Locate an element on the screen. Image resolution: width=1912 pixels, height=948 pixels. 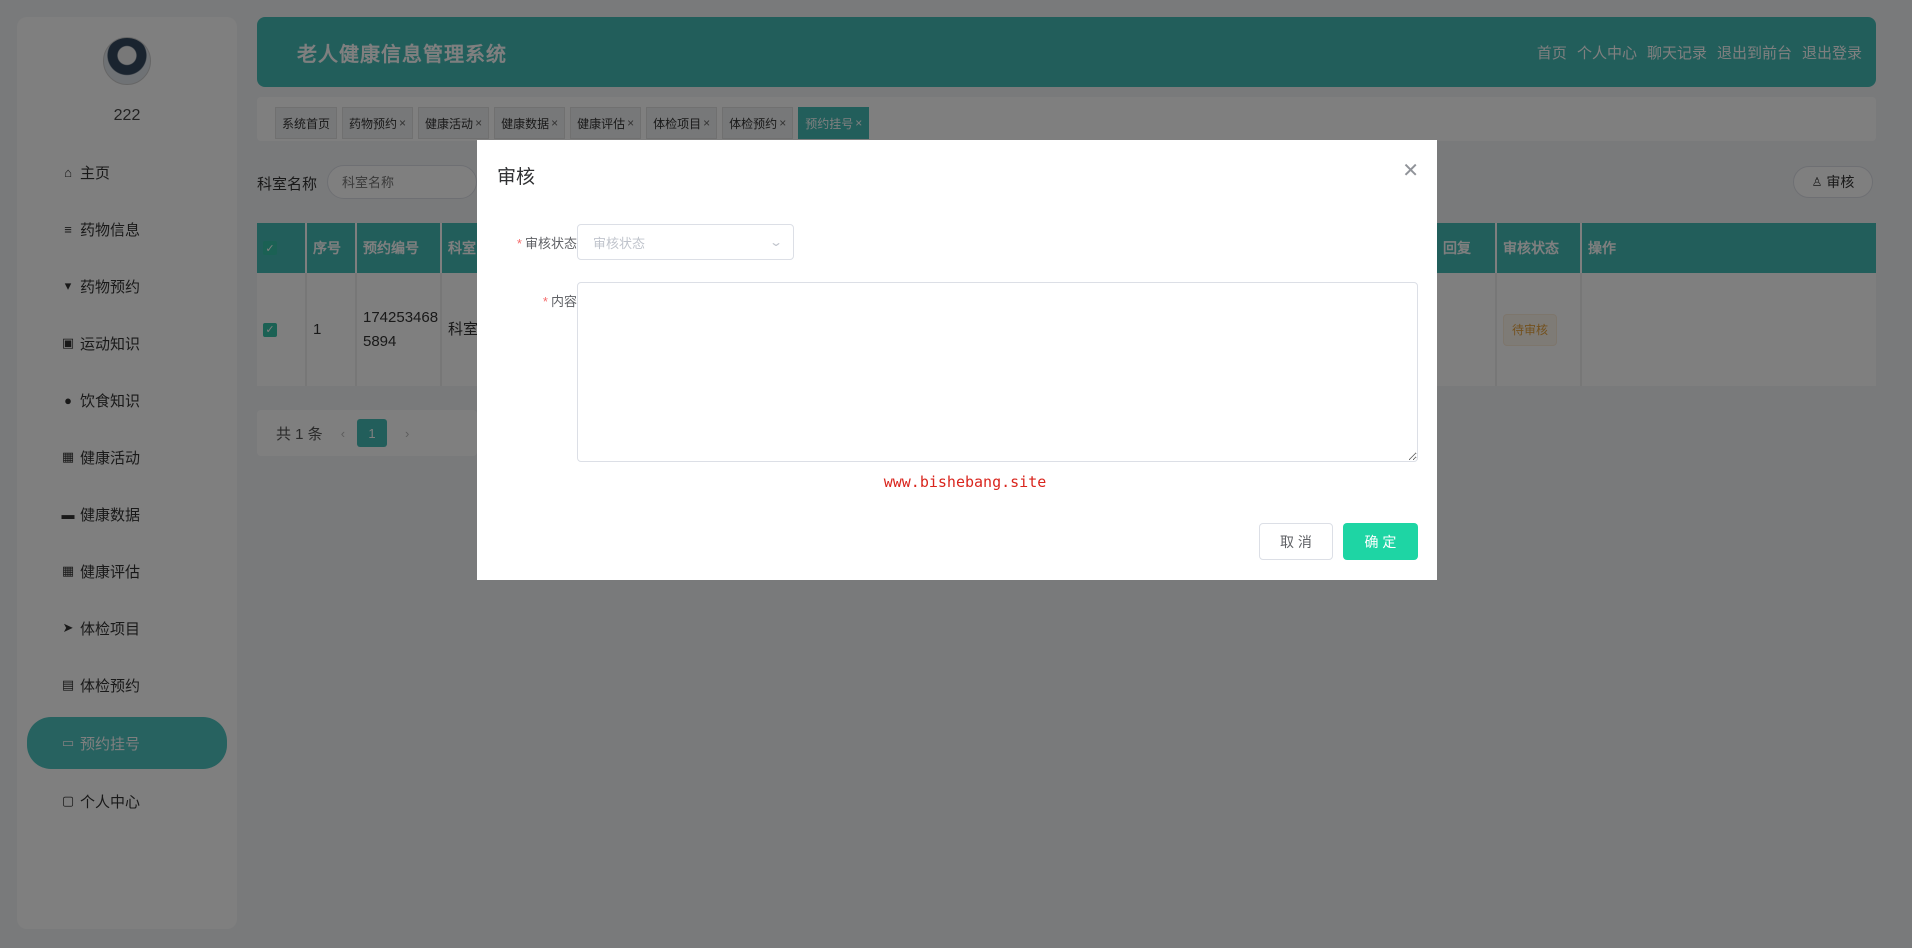
watermark-text: www.bishebang.site is located at coordinates (965, 482).